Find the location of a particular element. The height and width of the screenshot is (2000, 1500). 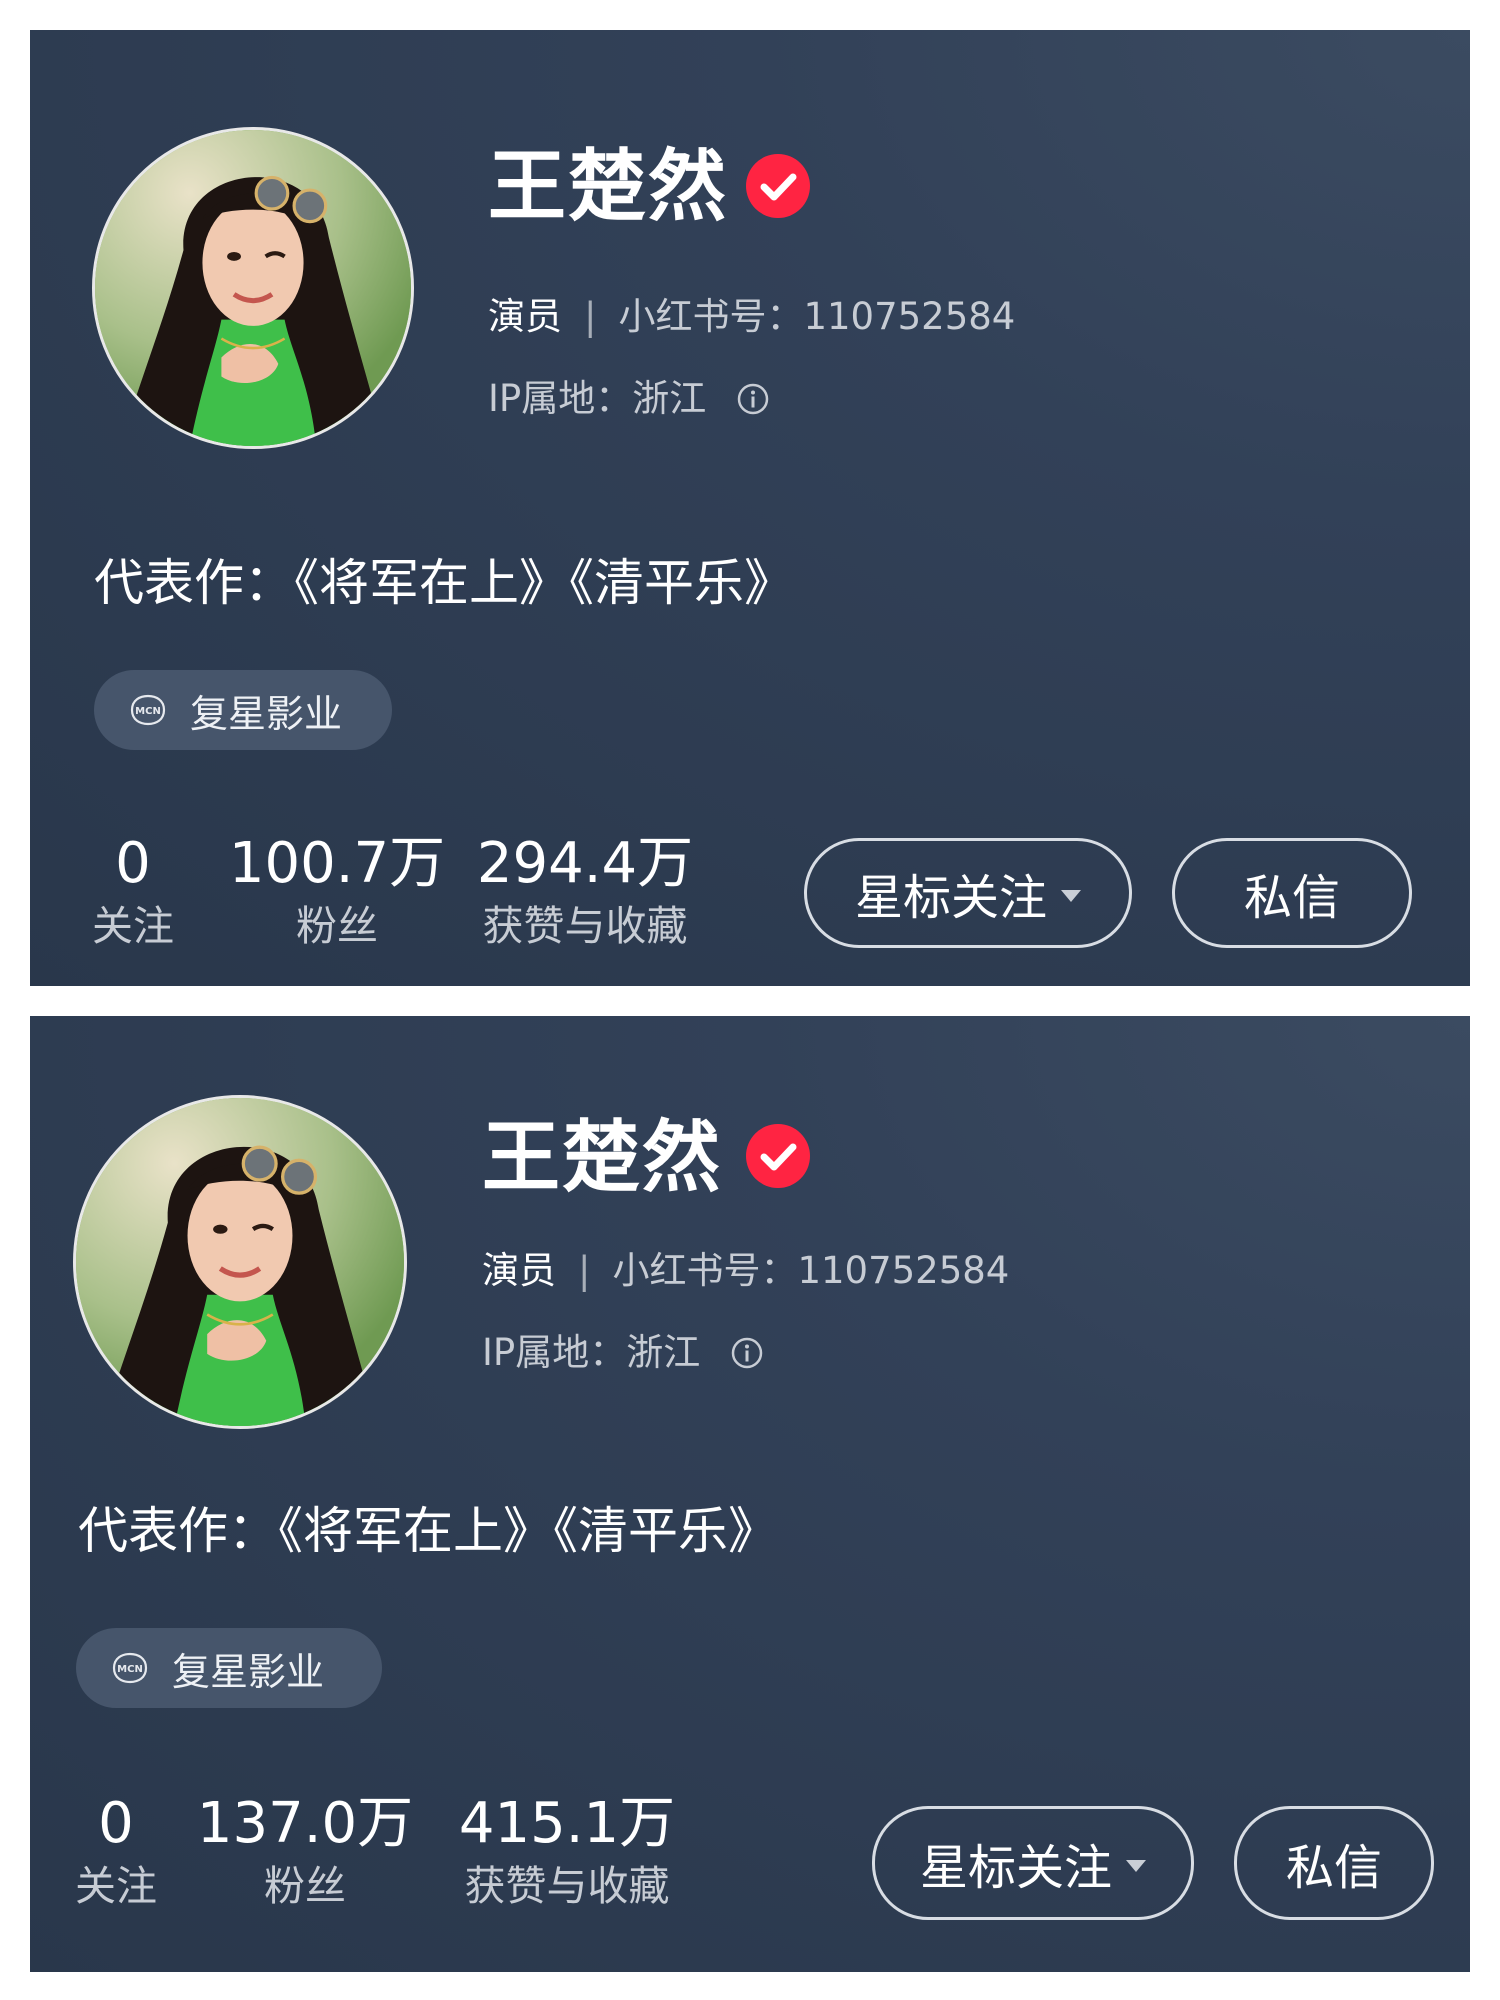

likes-stat: 294.4万 获赞与收藏 is located at coordinates (585, 891).